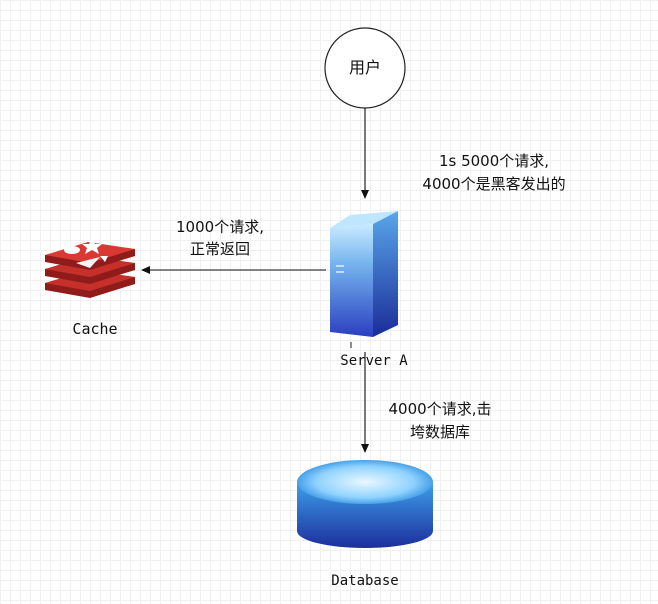 This screenshot has width=658, height=604. Describe the element at coordinates (364, 279) in the screenshot. I see `server-icon` at that location.